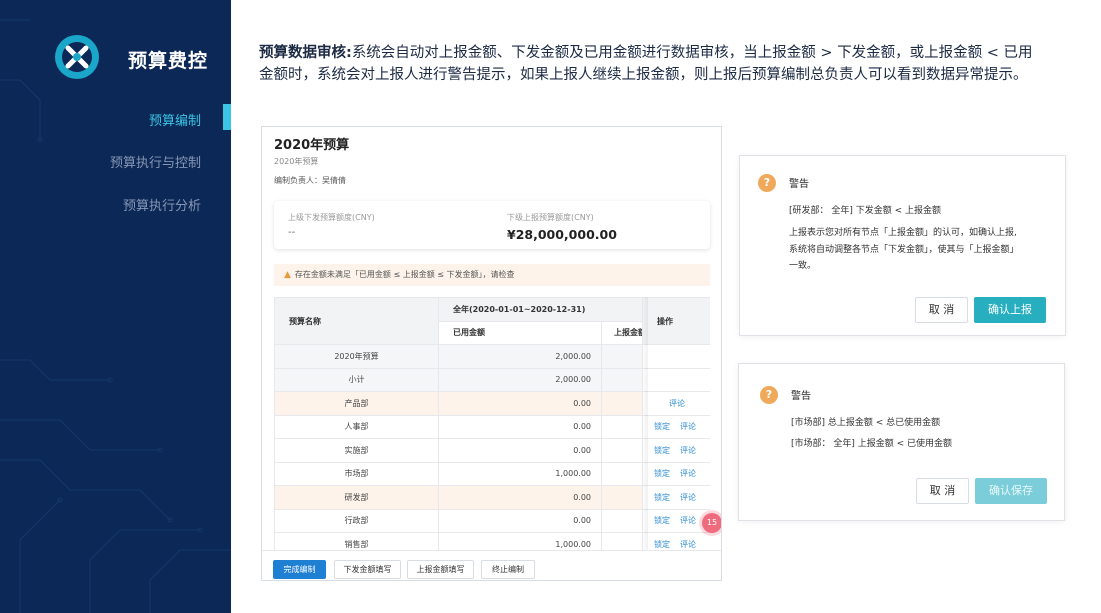  What do you see at coordinates (492, 473) in the screenshot?
I see `table-row: 市场部 1,000.00 锁定 评论` at bounding box center [492, 473].